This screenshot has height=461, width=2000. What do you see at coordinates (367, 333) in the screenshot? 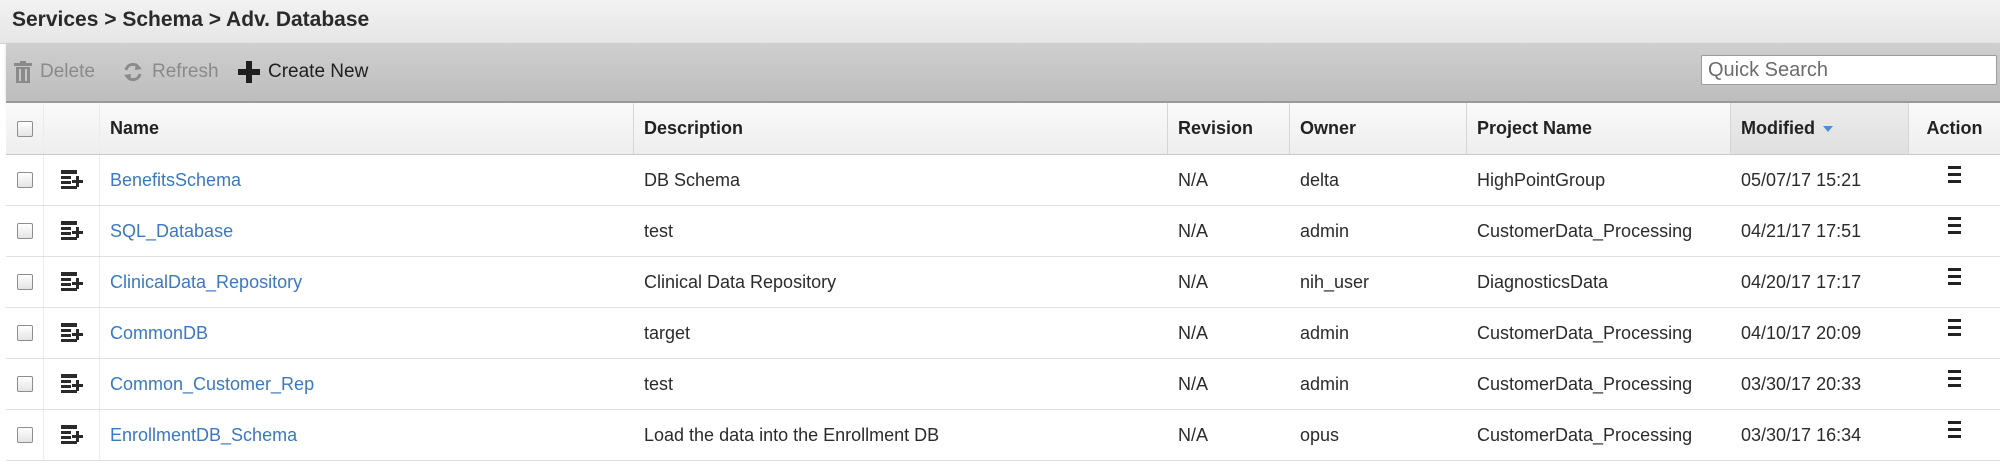
I see `row-name-cell: CommonDB` at bounding box center [367, 333].